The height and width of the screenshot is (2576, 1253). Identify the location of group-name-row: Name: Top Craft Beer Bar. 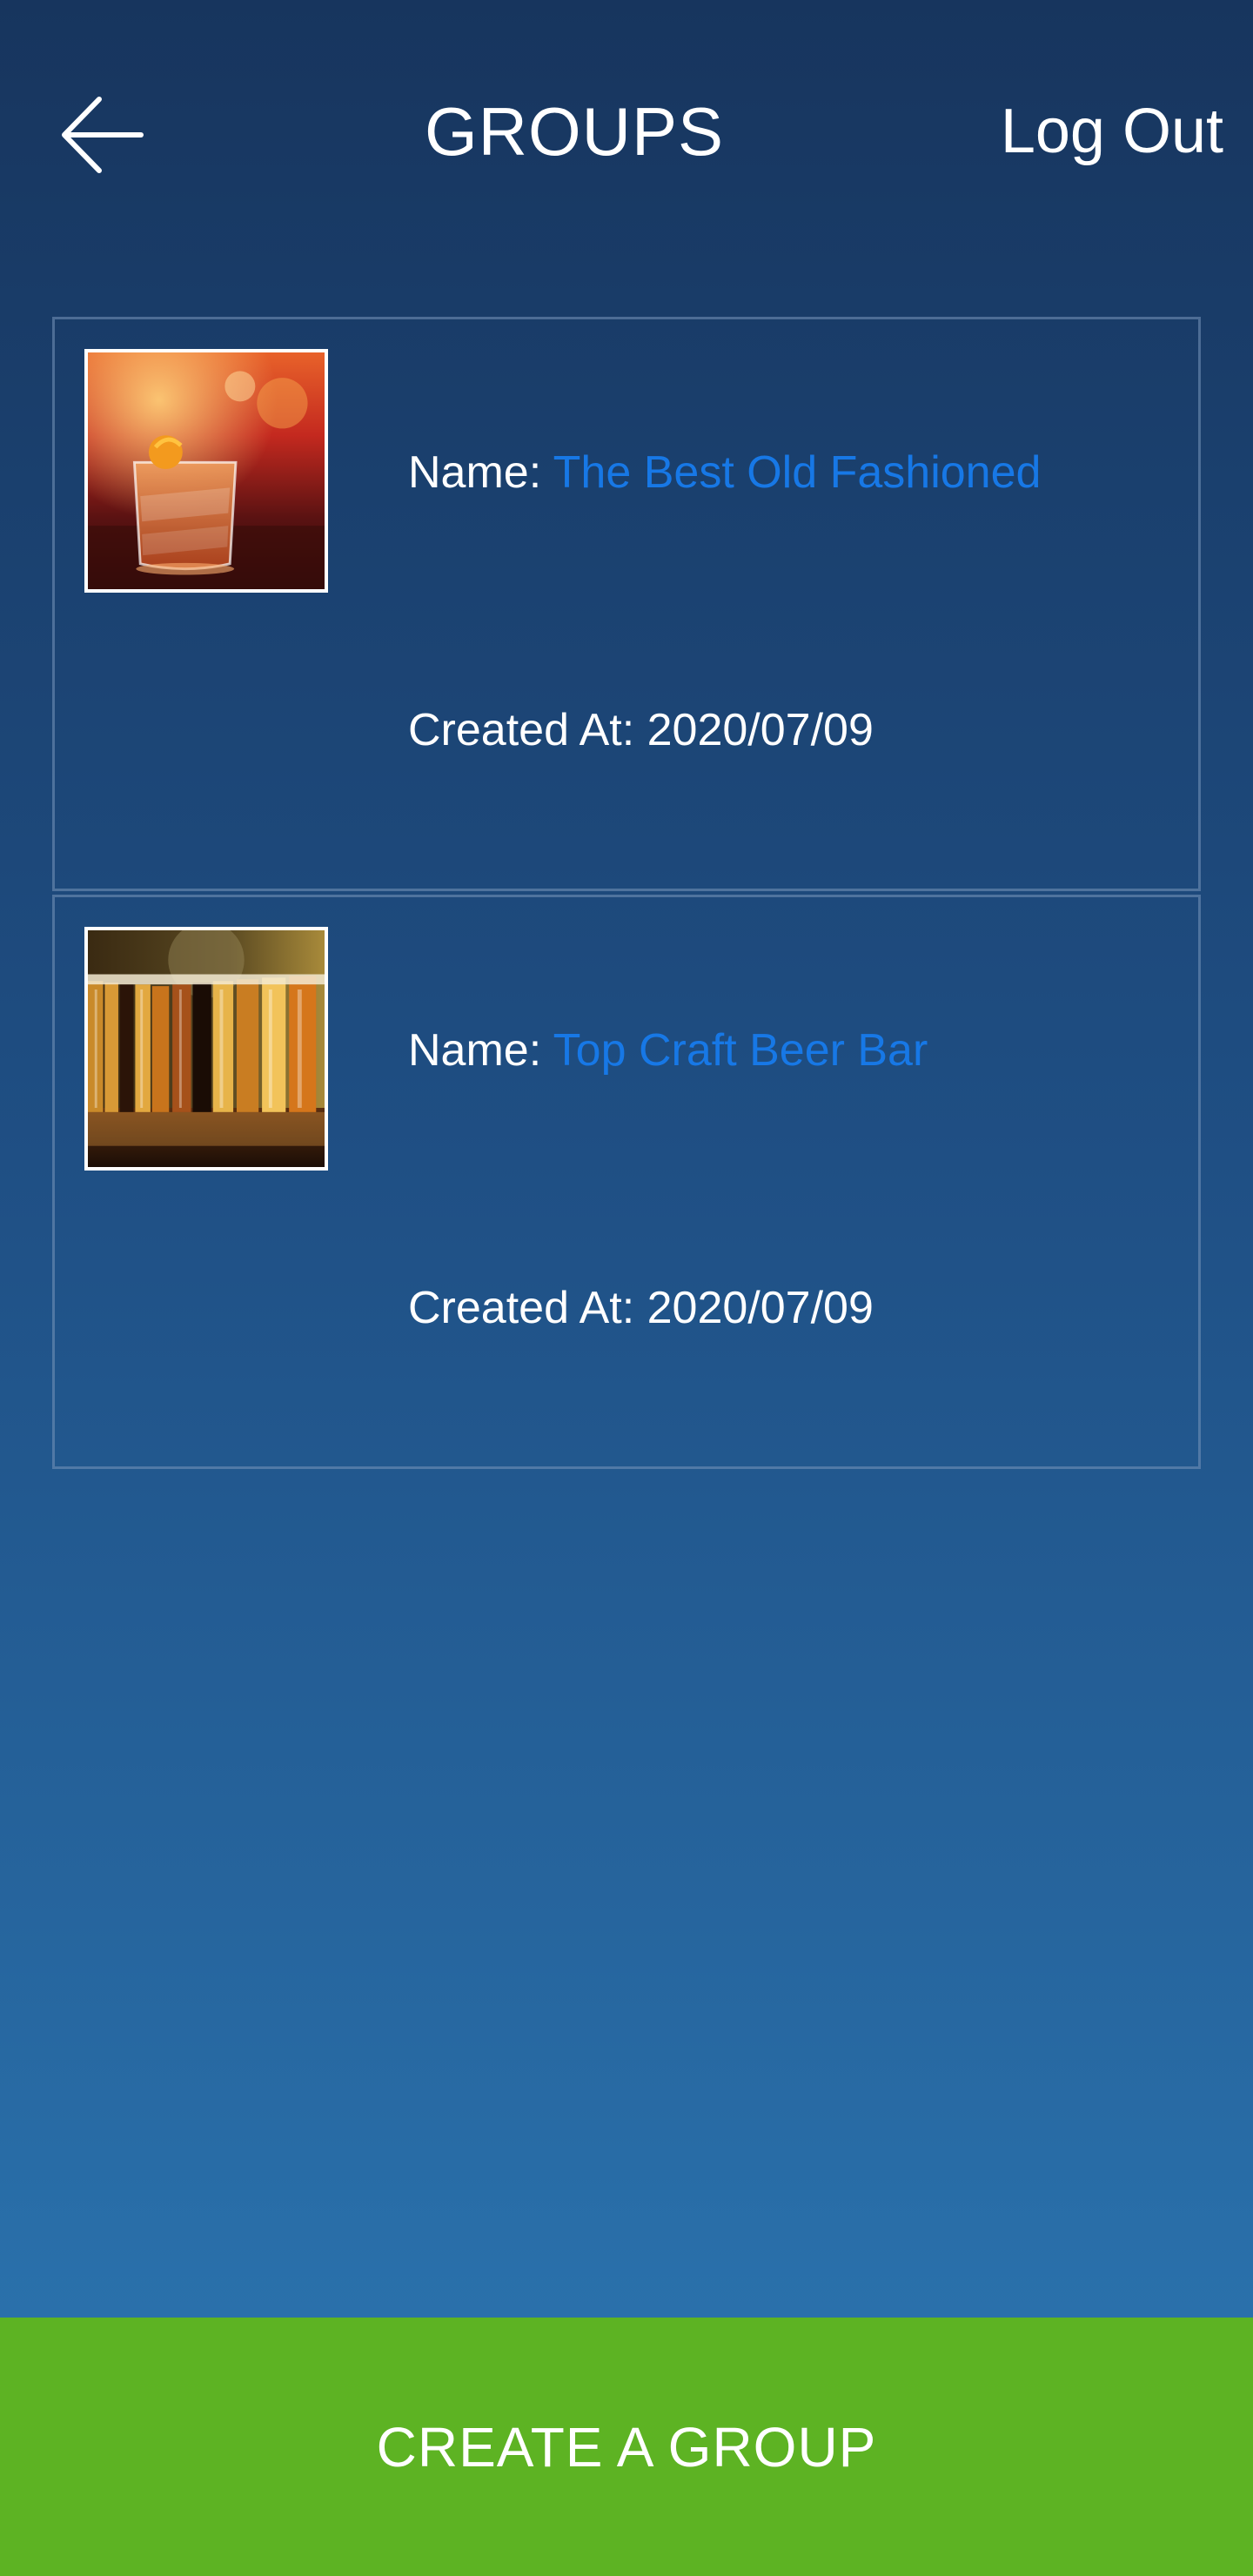
(668, 1051).